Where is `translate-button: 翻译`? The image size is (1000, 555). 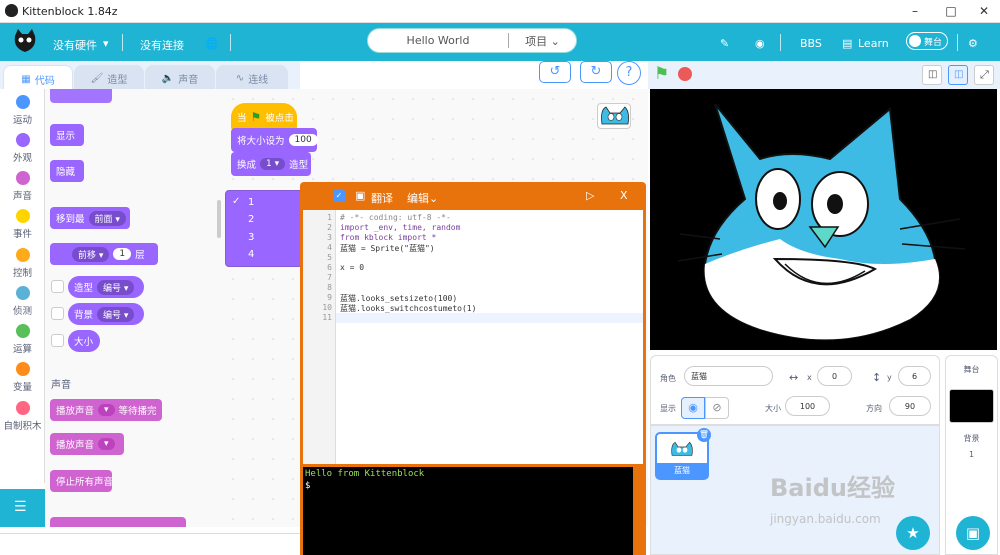
translate-button: 翻译 is located at coordinates (382, 198).